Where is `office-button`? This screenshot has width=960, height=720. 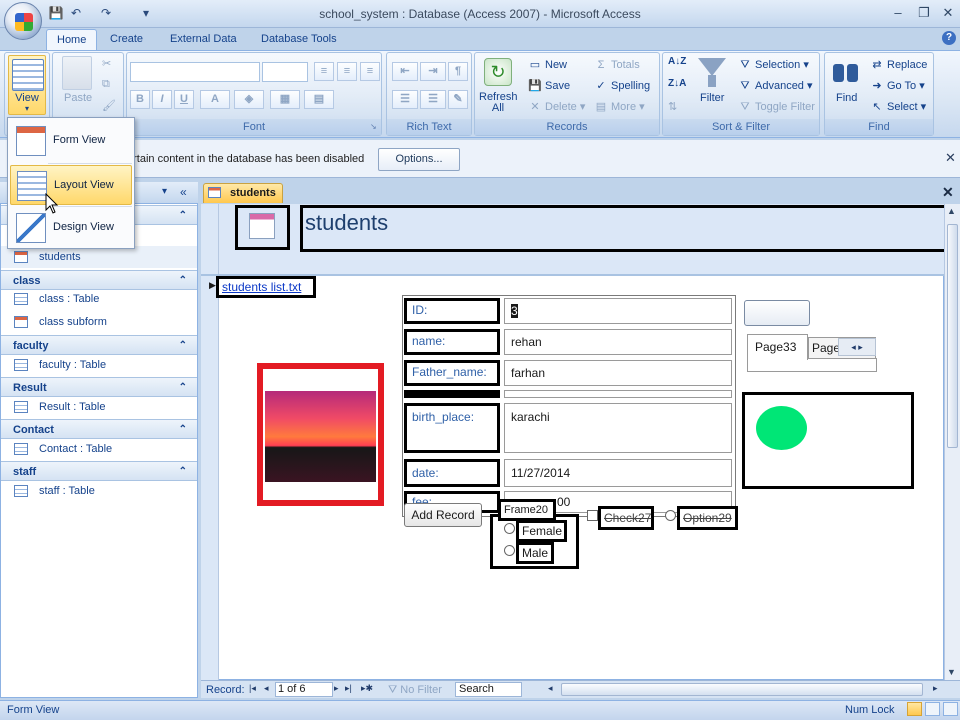 office-button is located at coordinates (23, 21).